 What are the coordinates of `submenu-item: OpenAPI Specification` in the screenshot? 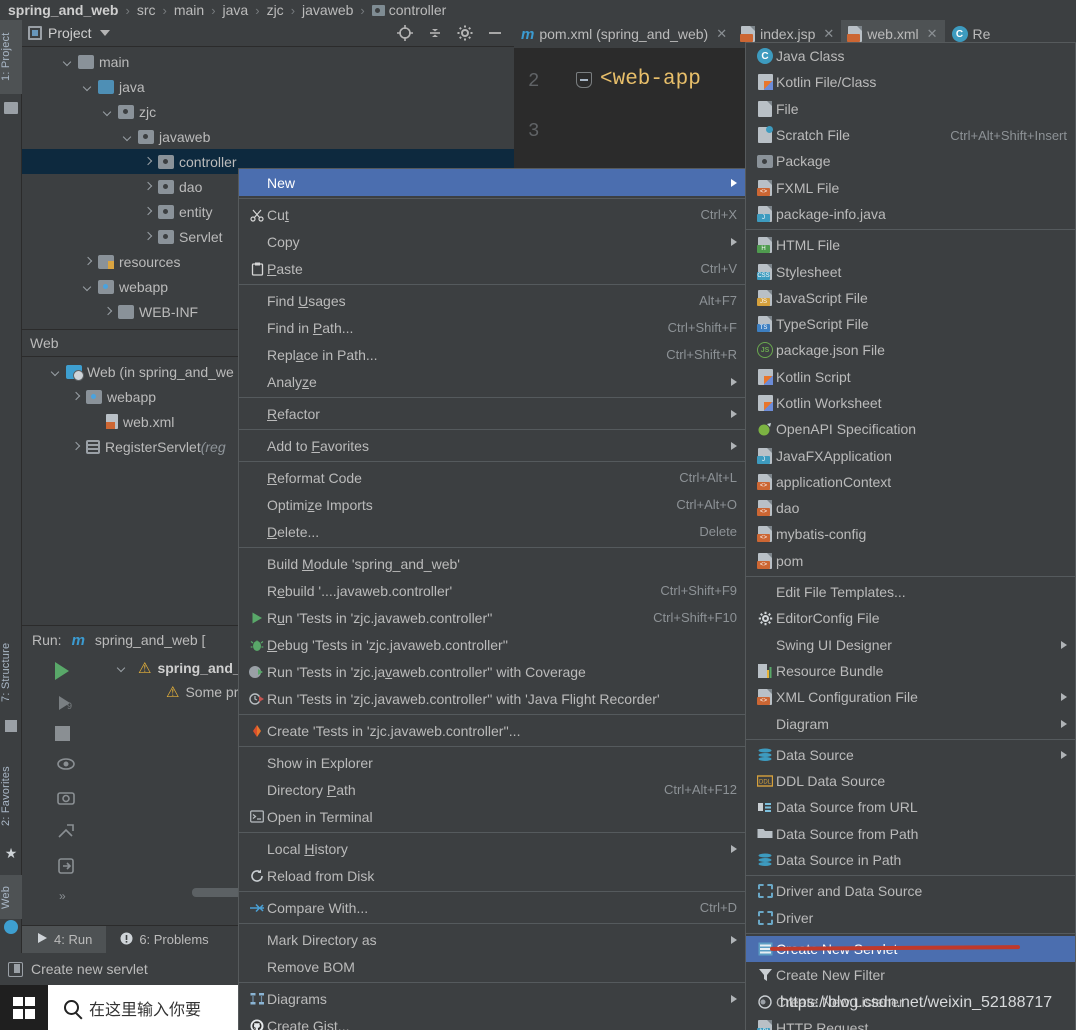 It's located at (910, 429).